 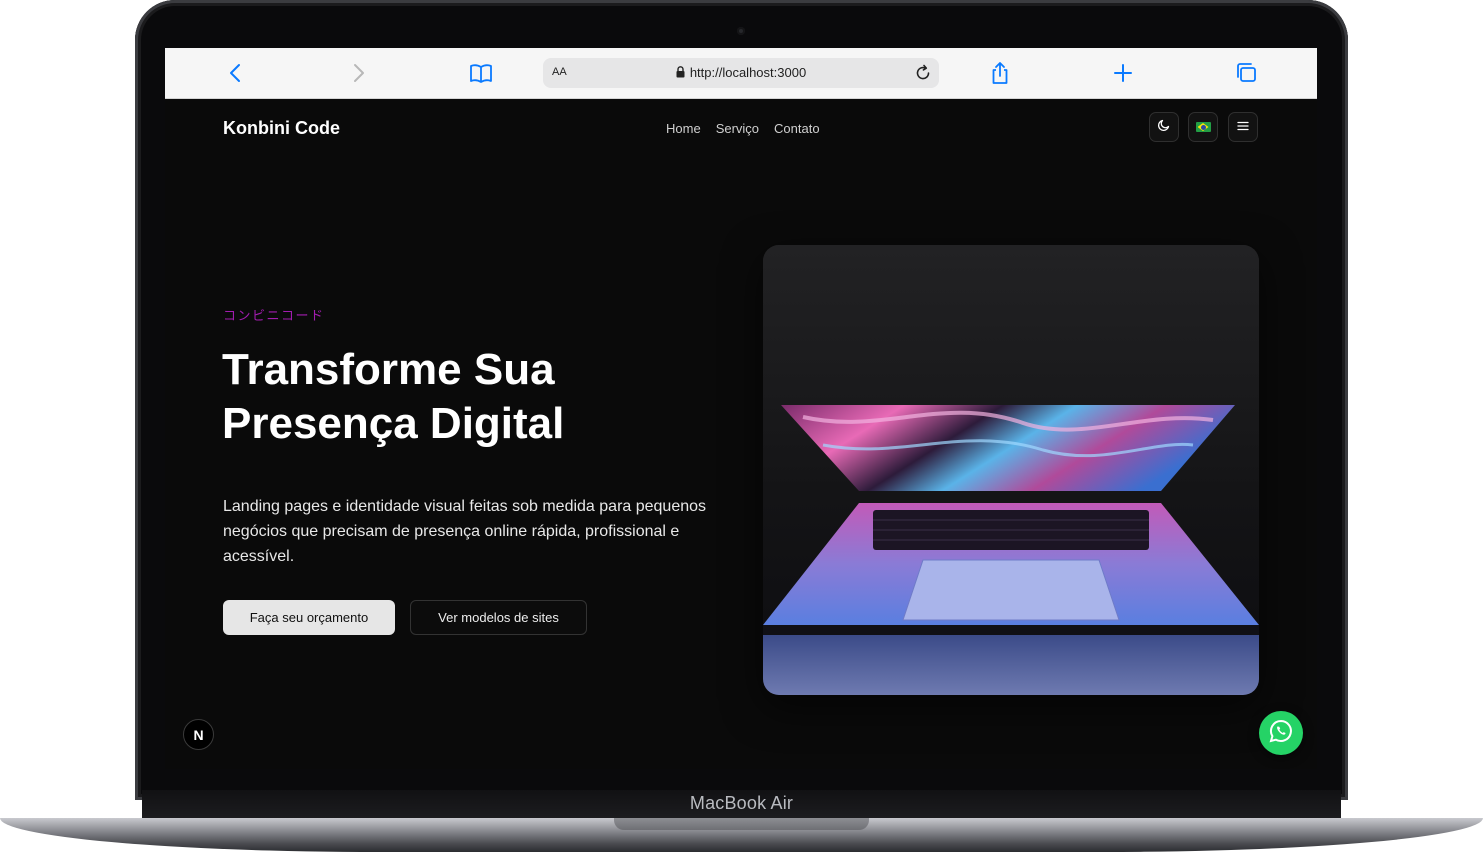 I want to click on theme-toggle-button, so click(x=1164, y=127).